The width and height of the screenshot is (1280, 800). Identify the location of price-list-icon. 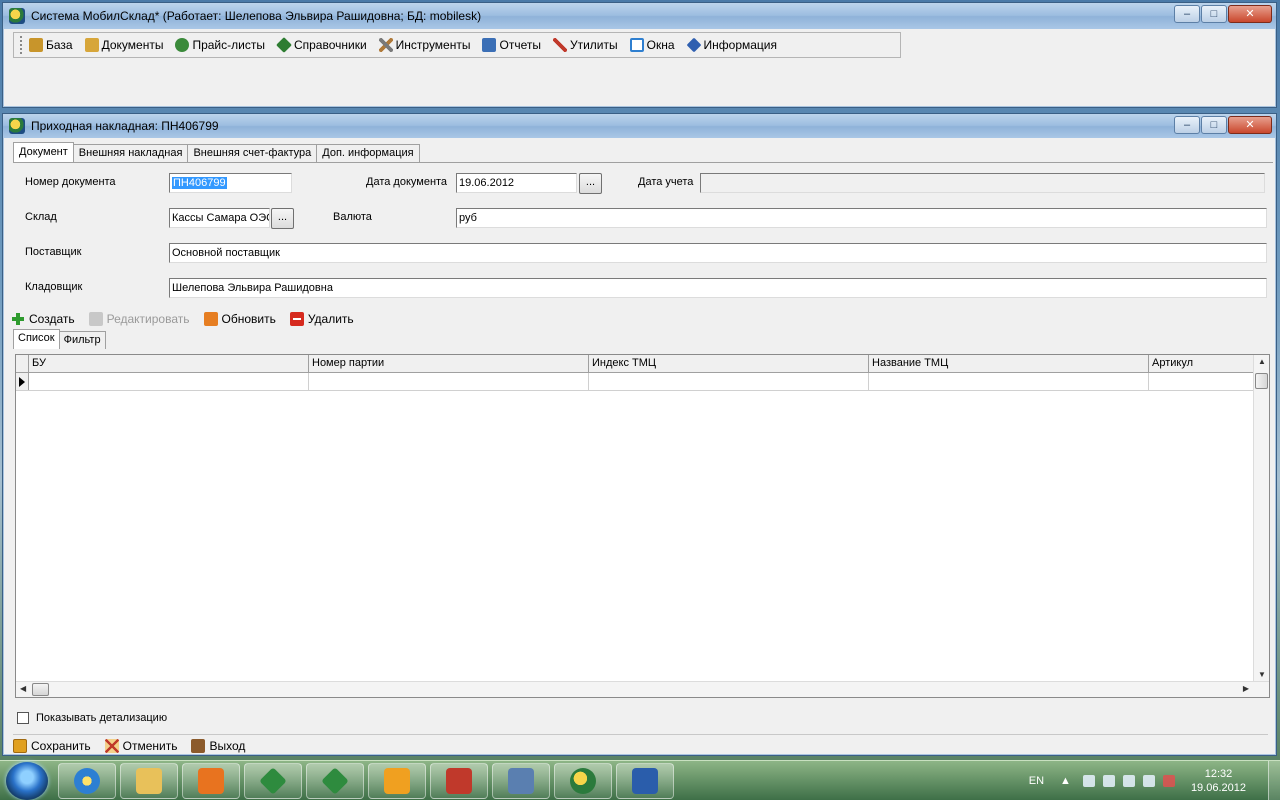
(182, 45).